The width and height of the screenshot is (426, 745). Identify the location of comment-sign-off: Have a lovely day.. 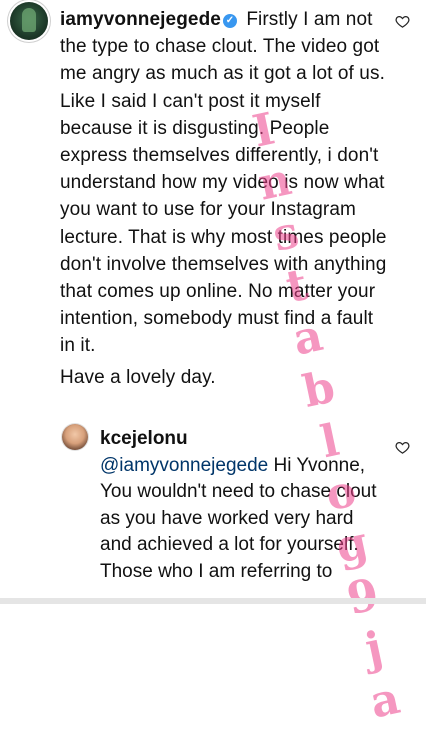
(138, 377).